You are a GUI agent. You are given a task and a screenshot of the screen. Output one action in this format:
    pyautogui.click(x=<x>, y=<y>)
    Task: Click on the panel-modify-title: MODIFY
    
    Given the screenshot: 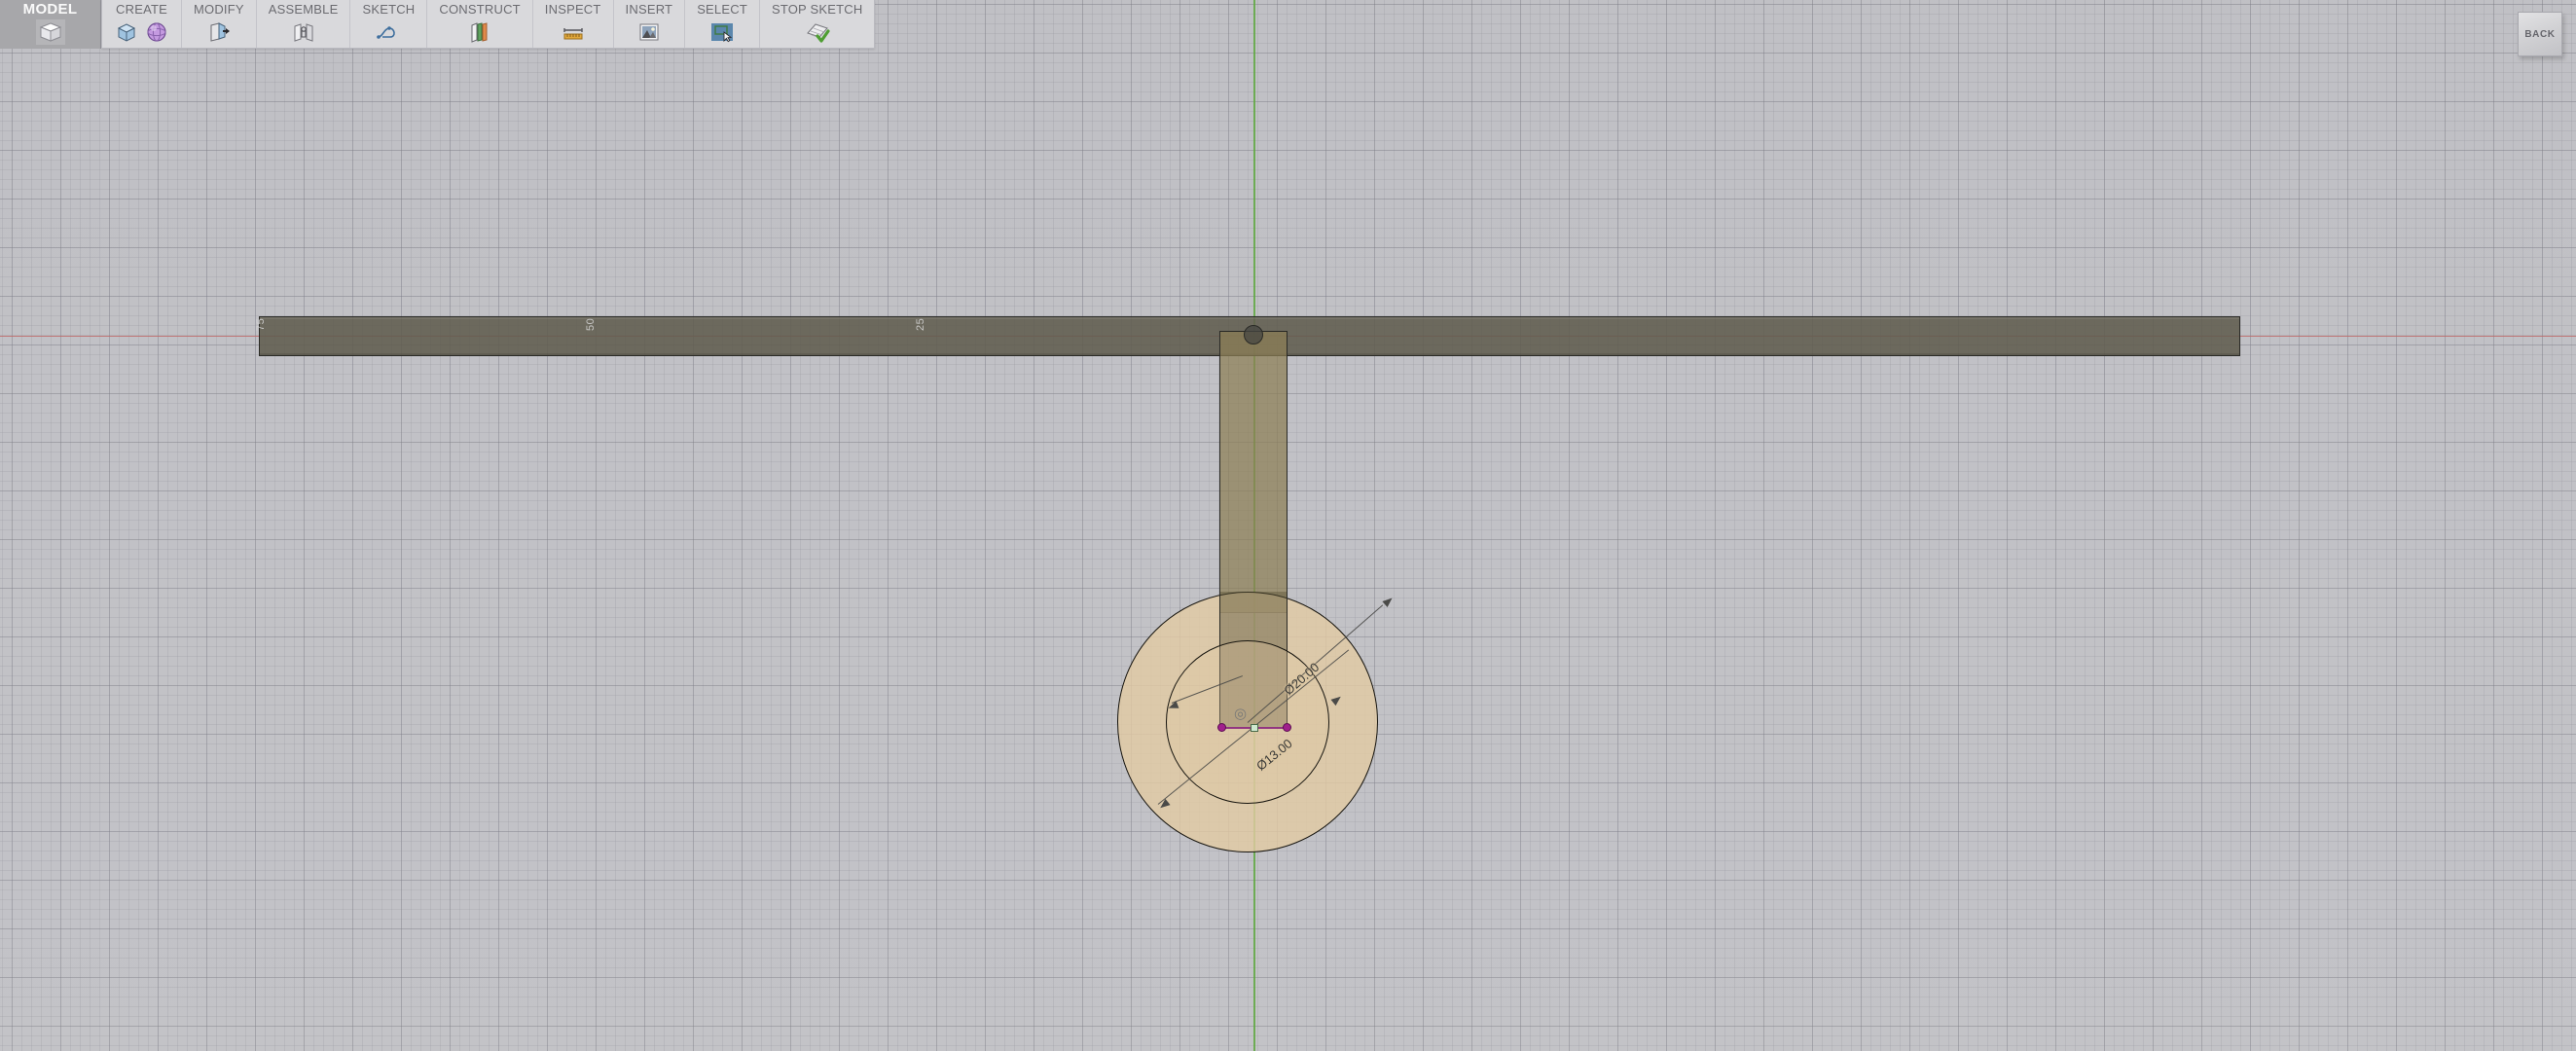 What is the action you would take?
    pyautogui.click(x=219, y=9)
    